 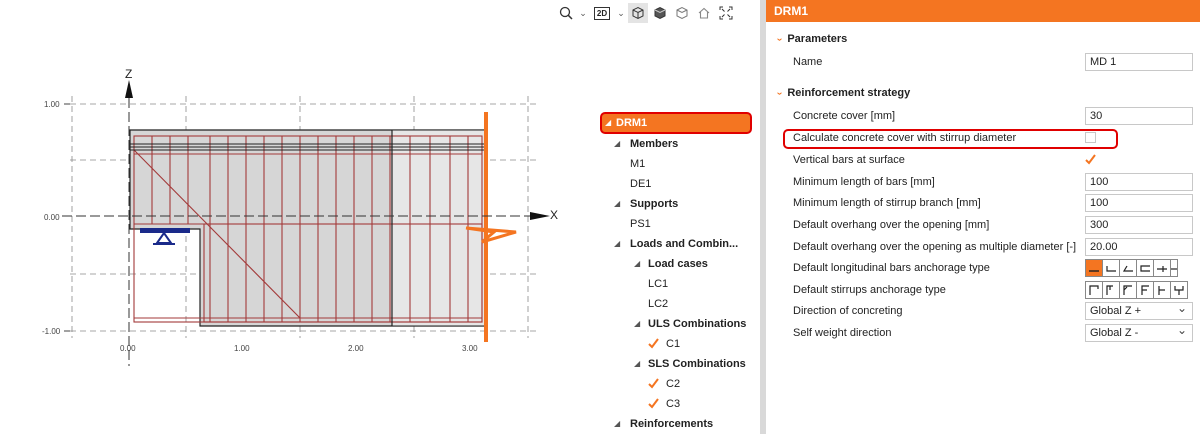 I want to click on tree-item-sls: ◢ SLS Combinations, so click(x=678, y=364).